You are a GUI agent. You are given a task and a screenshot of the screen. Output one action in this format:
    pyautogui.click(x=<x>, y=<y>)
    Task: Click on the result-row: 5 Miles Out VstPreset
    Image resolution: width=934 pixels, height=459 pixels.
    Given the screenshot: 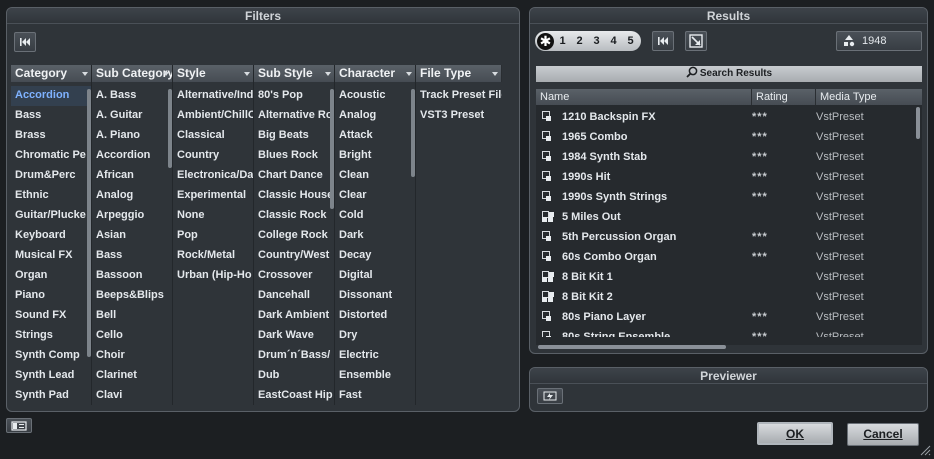 What is the action you would take?
    pyautogui.click(x=729, y=217)
    